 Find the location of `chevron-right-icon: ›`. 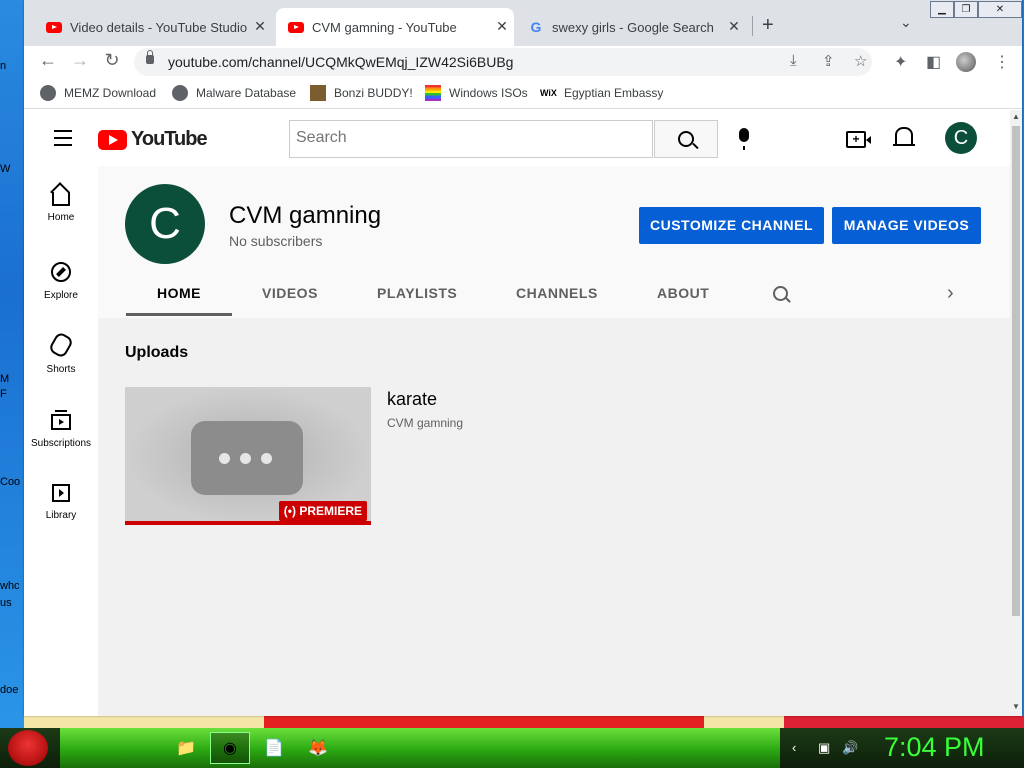

chevron-right-icon: › is located at coordinates (950, 293).